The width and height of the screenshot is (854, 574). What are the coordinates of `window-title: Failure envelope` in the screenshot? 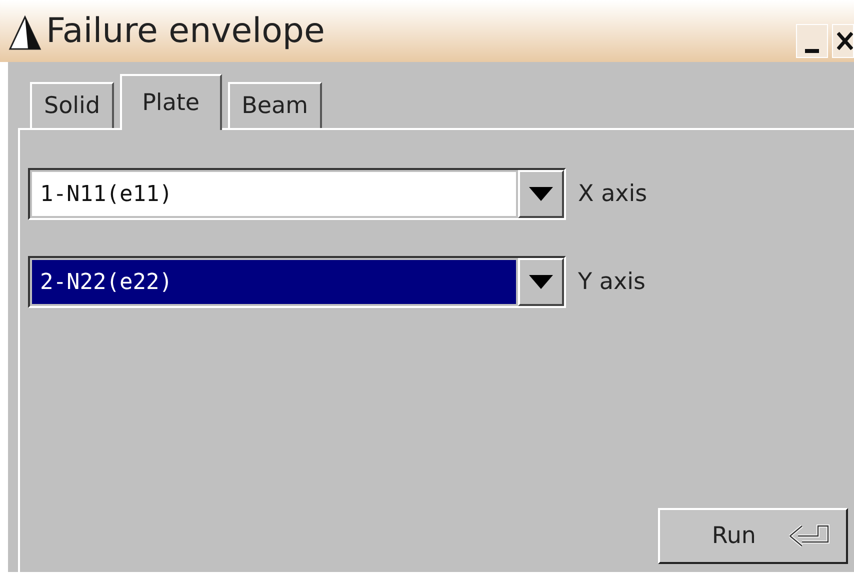 It's located at (185, 31).